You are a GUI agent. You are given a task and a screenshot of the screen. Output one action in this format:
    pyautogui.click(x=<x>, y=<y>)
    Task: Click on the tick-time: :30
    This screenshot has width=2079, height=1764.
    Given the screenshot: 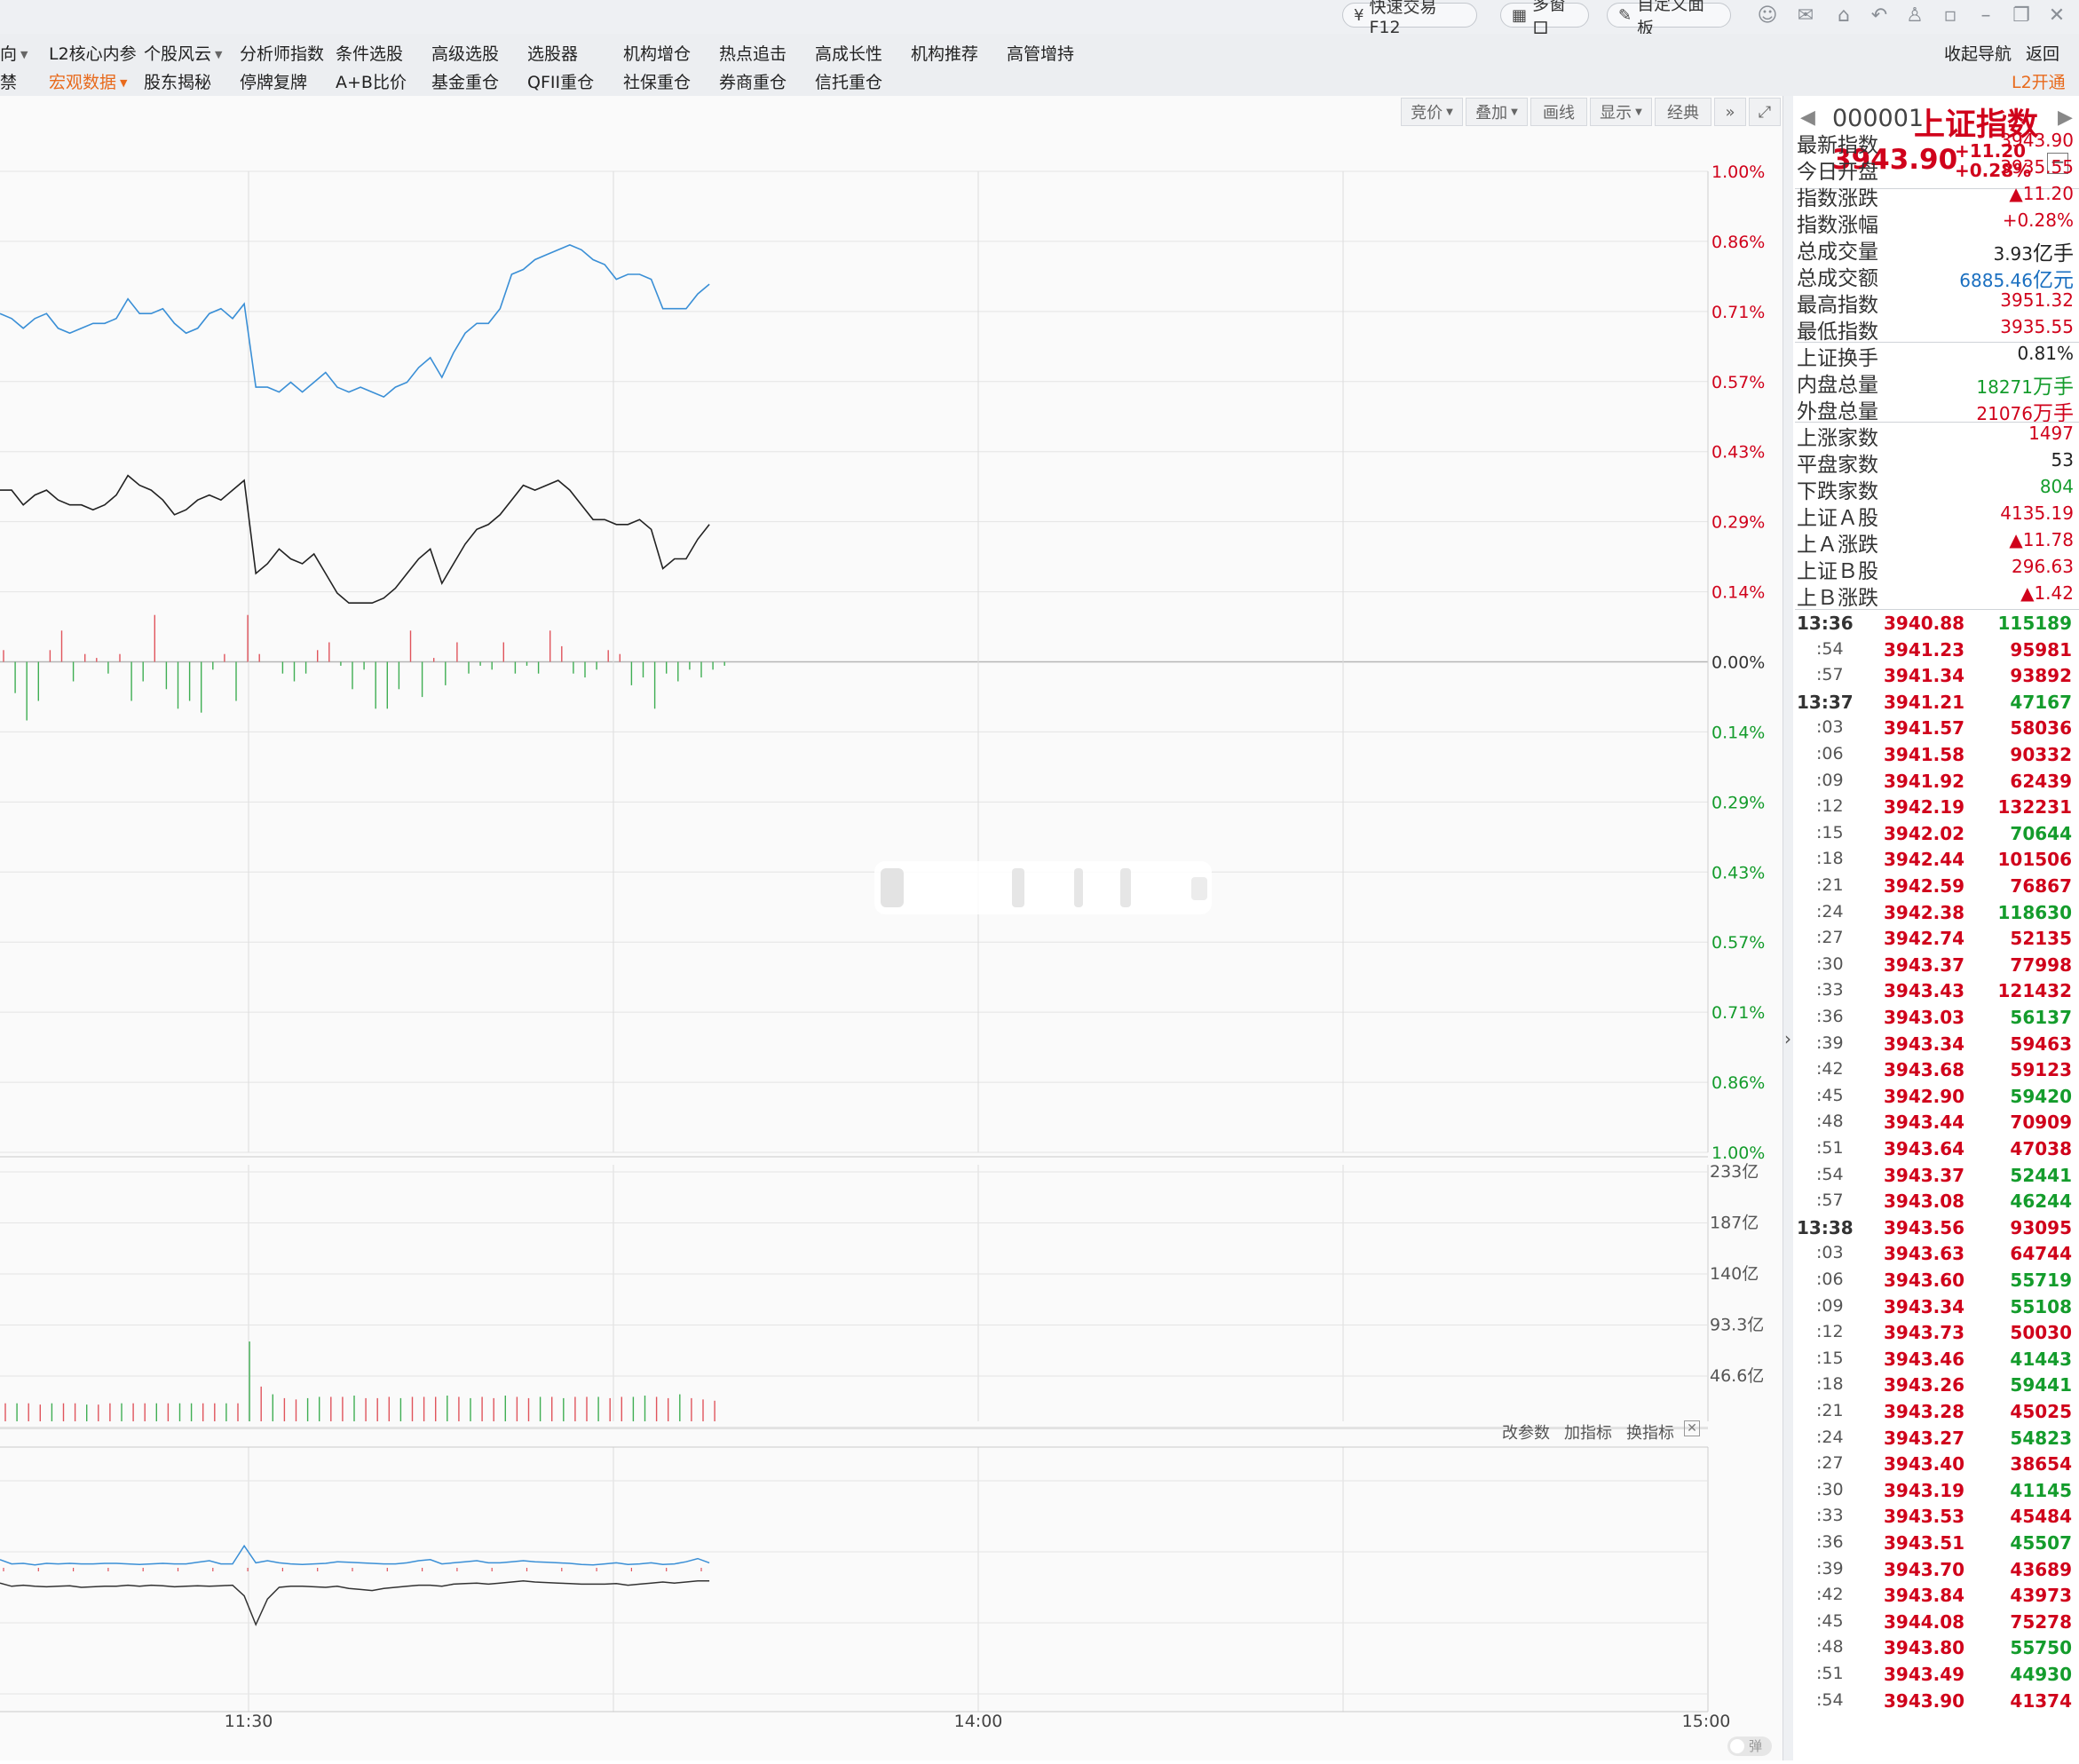 What is the action you would take?
    pyautogui.click(x=1830, y=1489)
    